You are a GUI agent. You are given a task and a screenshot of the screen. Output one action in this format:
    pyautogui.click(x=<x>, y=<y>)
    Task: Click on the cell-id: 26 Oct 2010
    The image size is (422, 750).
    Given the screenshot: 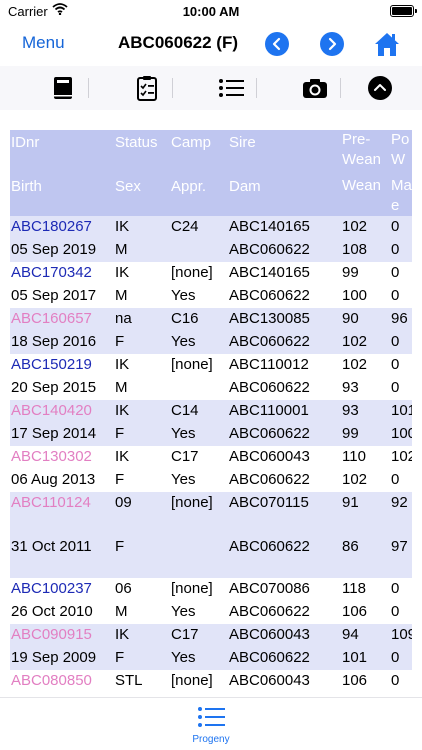 What is the action you would take?
    pyautogui.click(x=52, y=611)
    